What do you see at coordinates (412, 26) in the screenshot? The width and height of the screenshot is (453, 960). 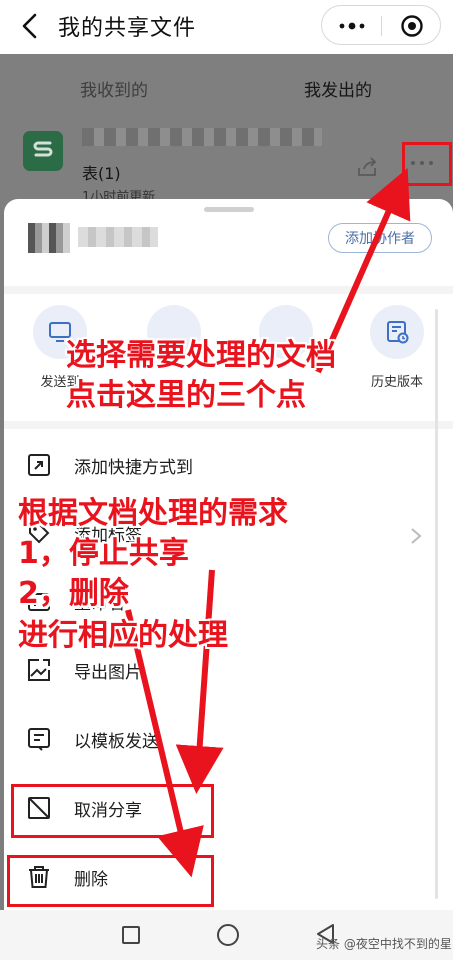 I see `close-target-icon` at bounding box center [412, 26].